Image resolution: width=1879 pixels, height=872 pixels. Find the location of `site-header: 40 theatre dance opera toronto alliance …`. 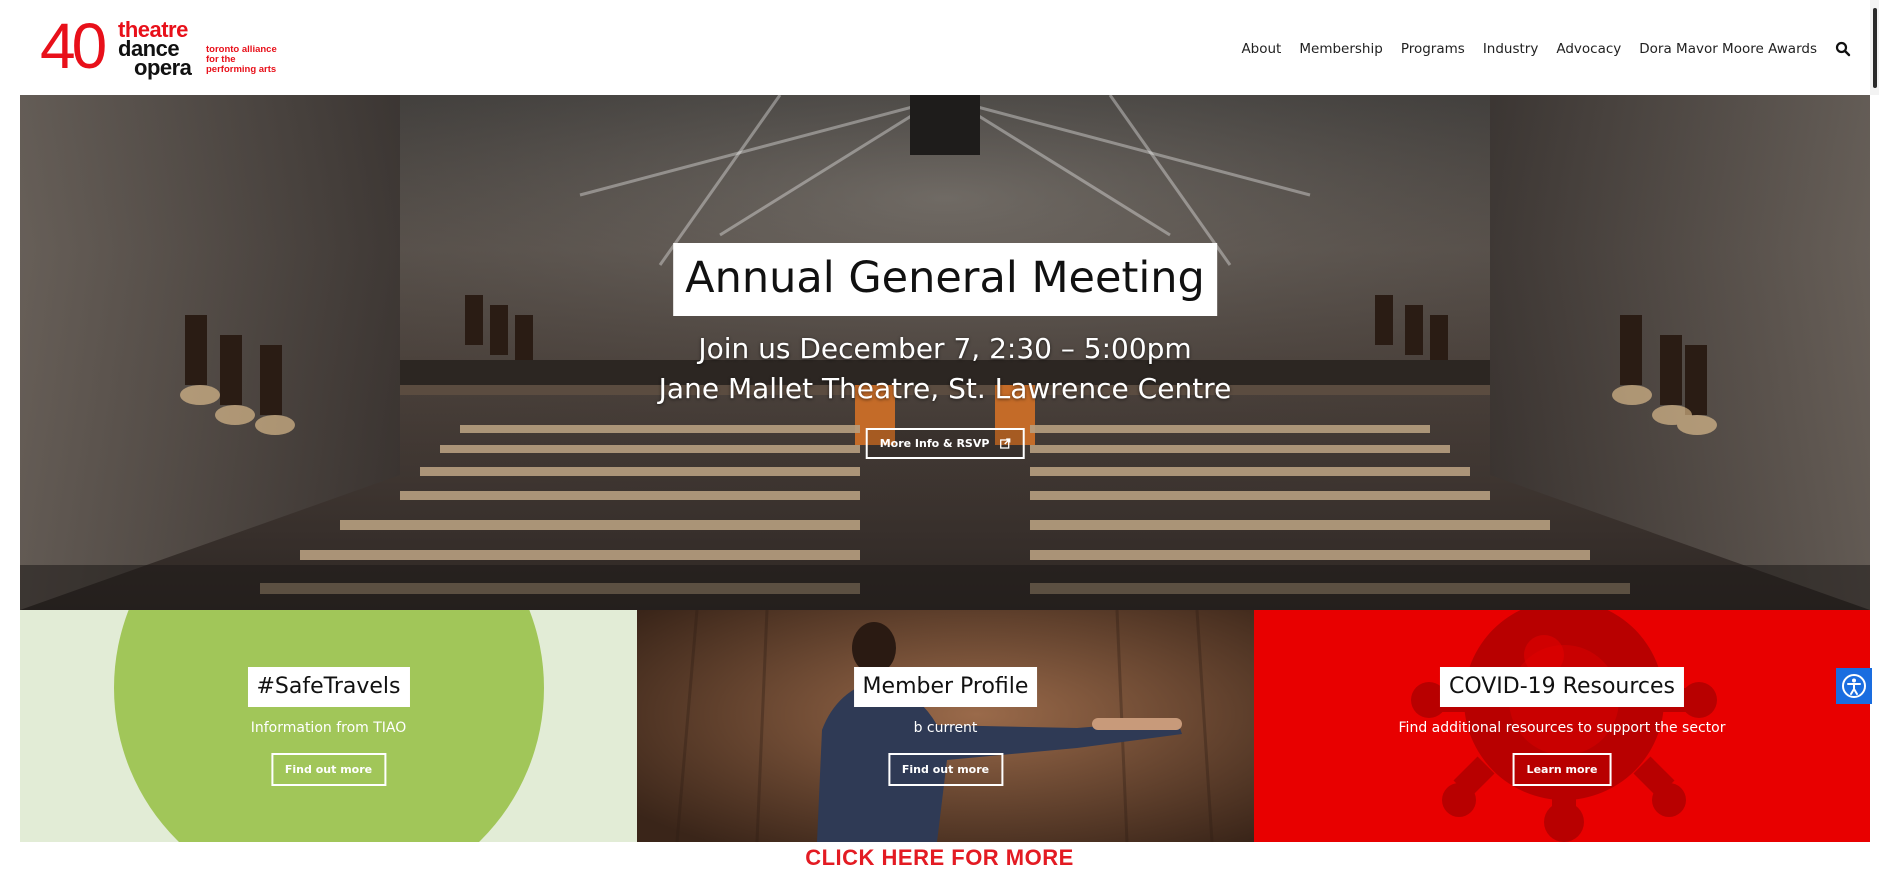

site-header: 40 theatre dance opera toronto alliance … is located at coordinates (939, 47).